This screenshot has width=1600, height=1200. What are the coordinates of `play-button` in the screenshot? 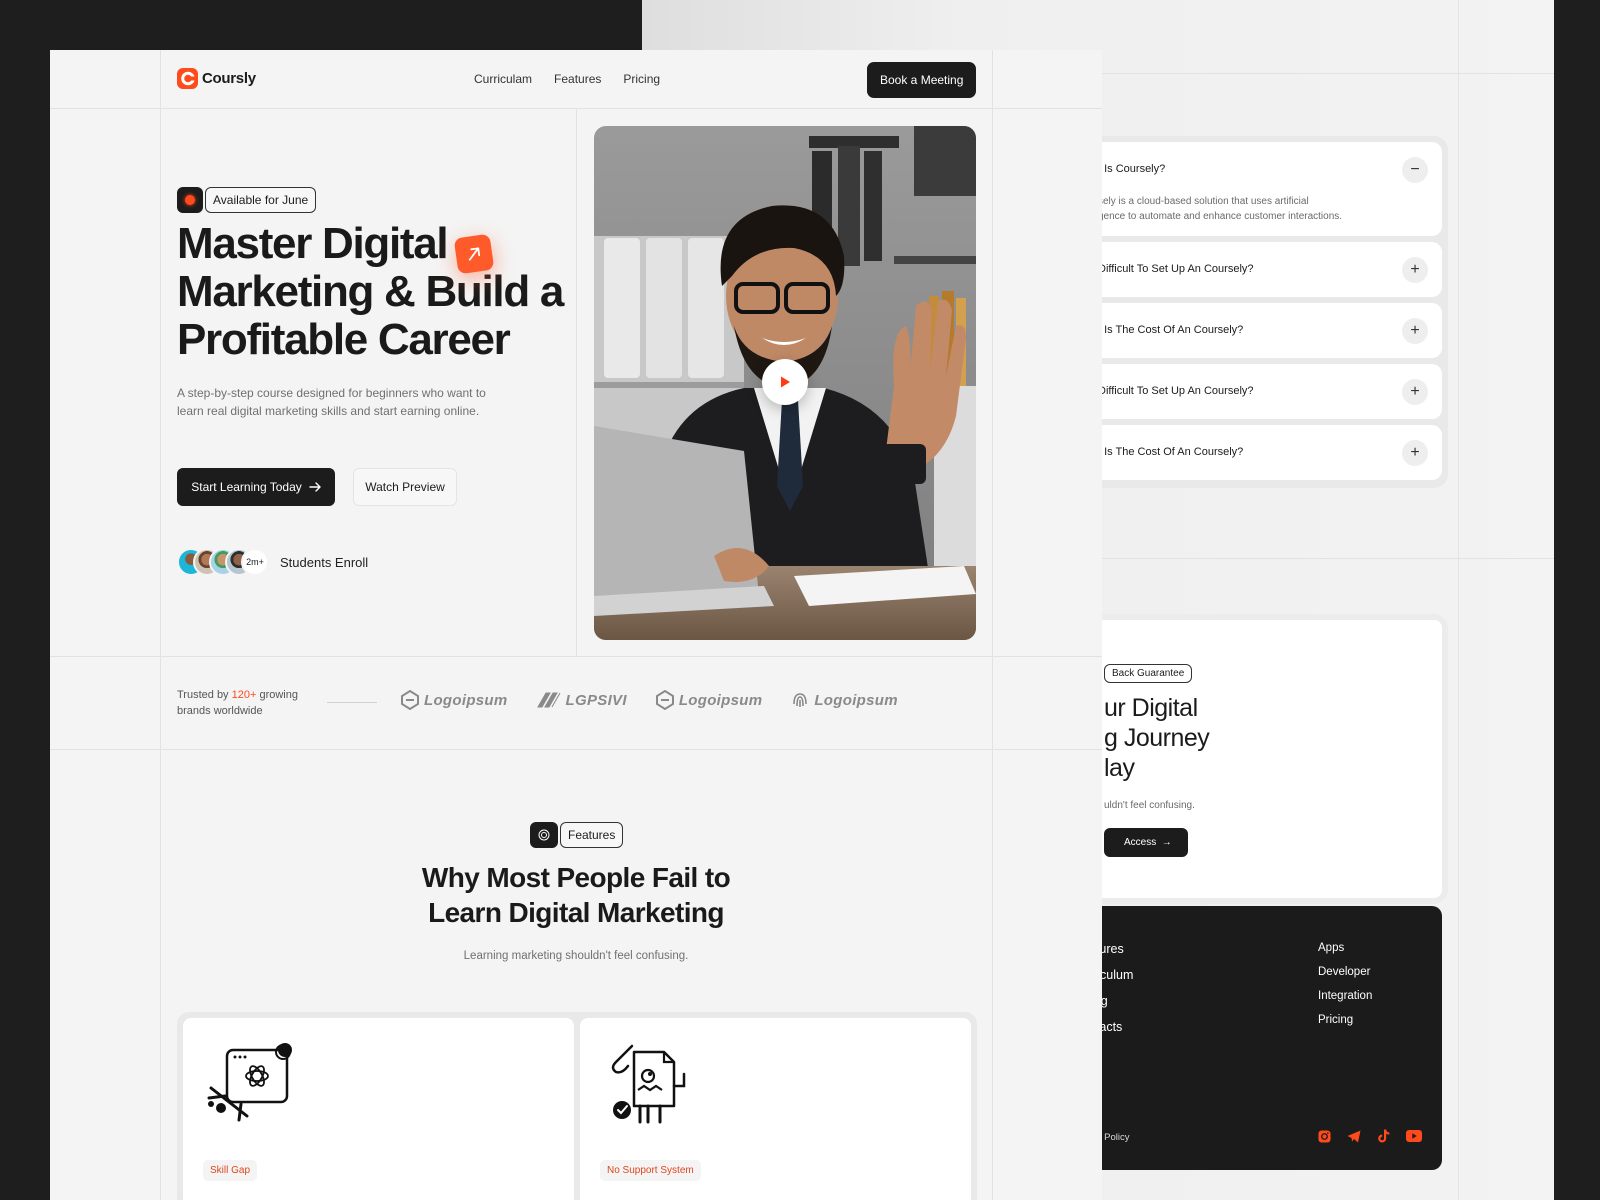 It's located at (785, 382).